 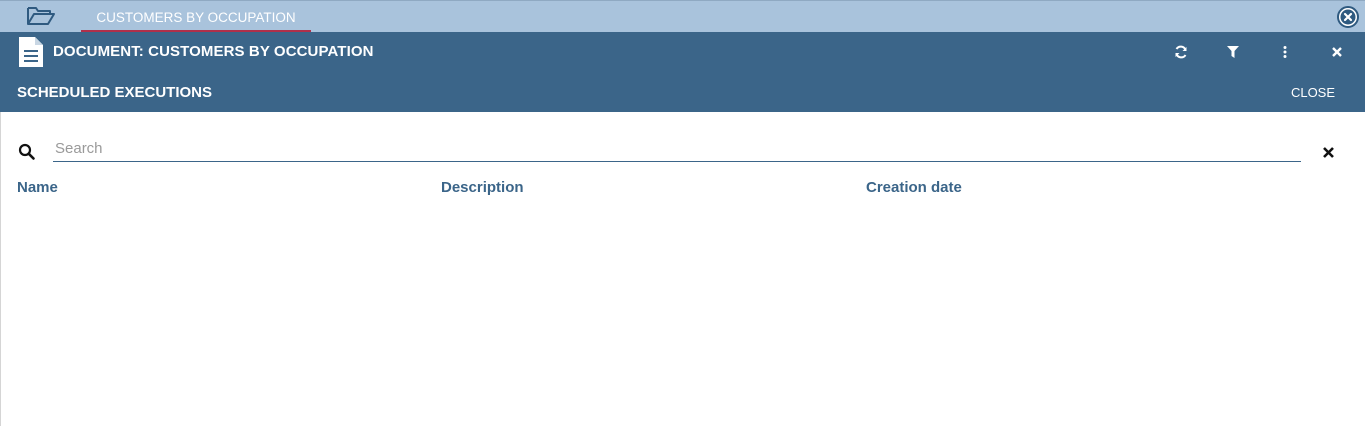 I want to click on filter-icon, so click(x=1233, y=52).